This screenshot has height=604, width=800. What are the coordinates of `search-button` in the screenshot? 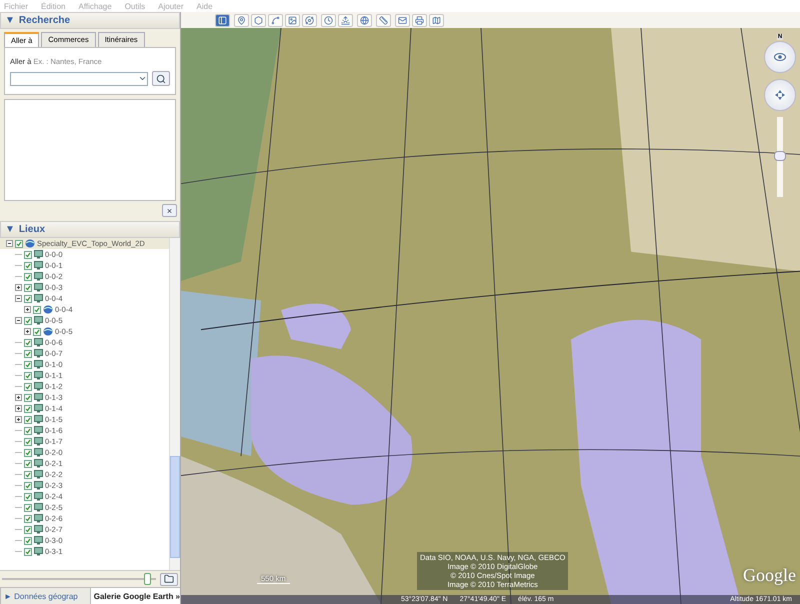 It's located at (161, 78).